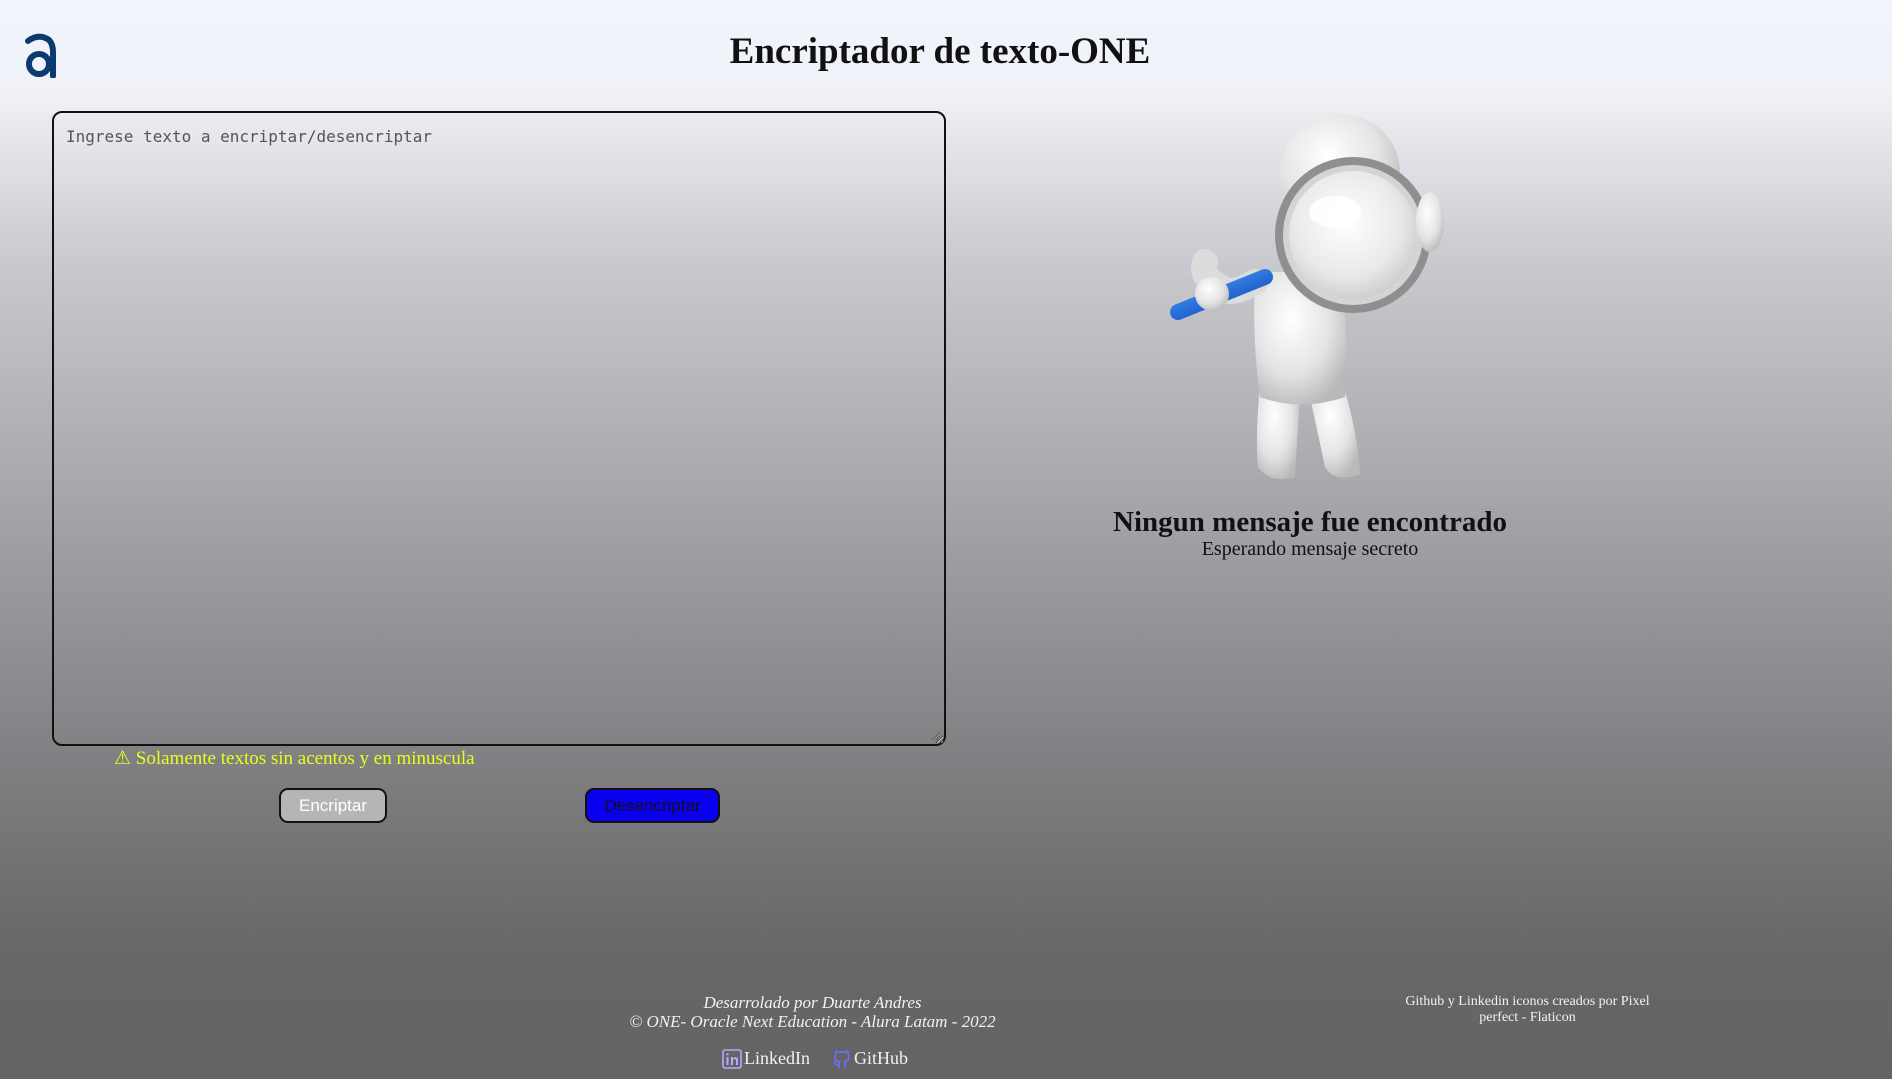  Describe the element at coordinates (1310, 549) in the screenshot. I see `waiting-message-subtitle: Esperando mensaje secreto` at that location.